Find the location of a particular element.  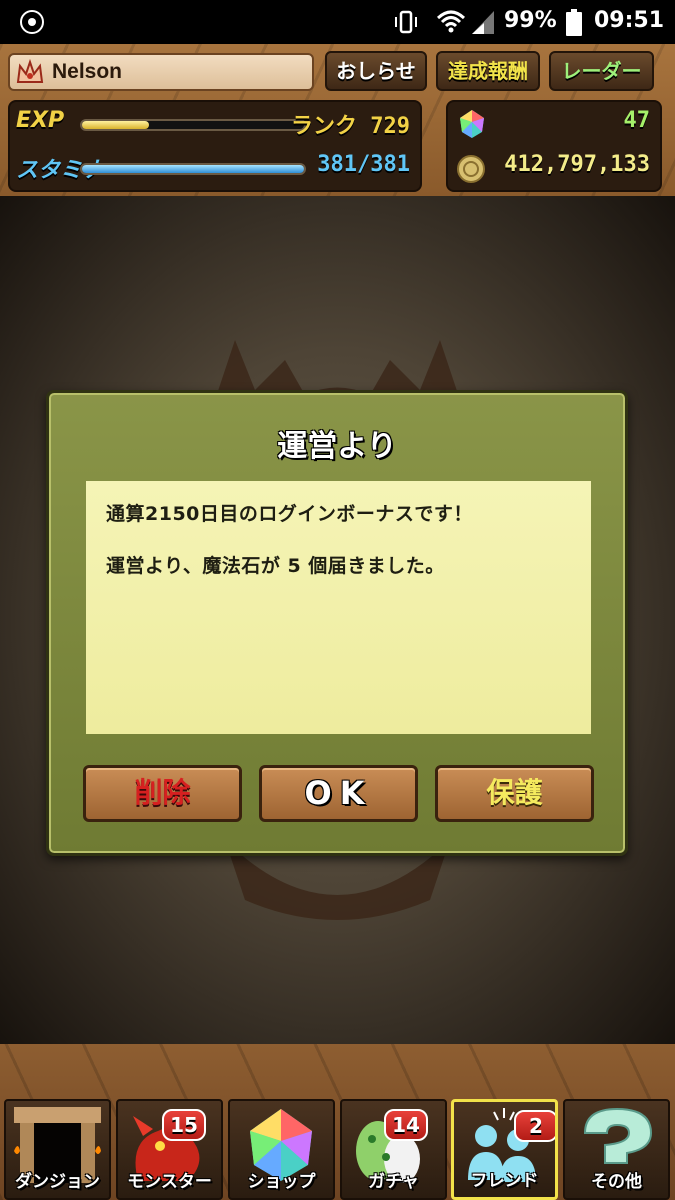

nav-friend: 2 フレンド is located at coordinates (504, 1149).